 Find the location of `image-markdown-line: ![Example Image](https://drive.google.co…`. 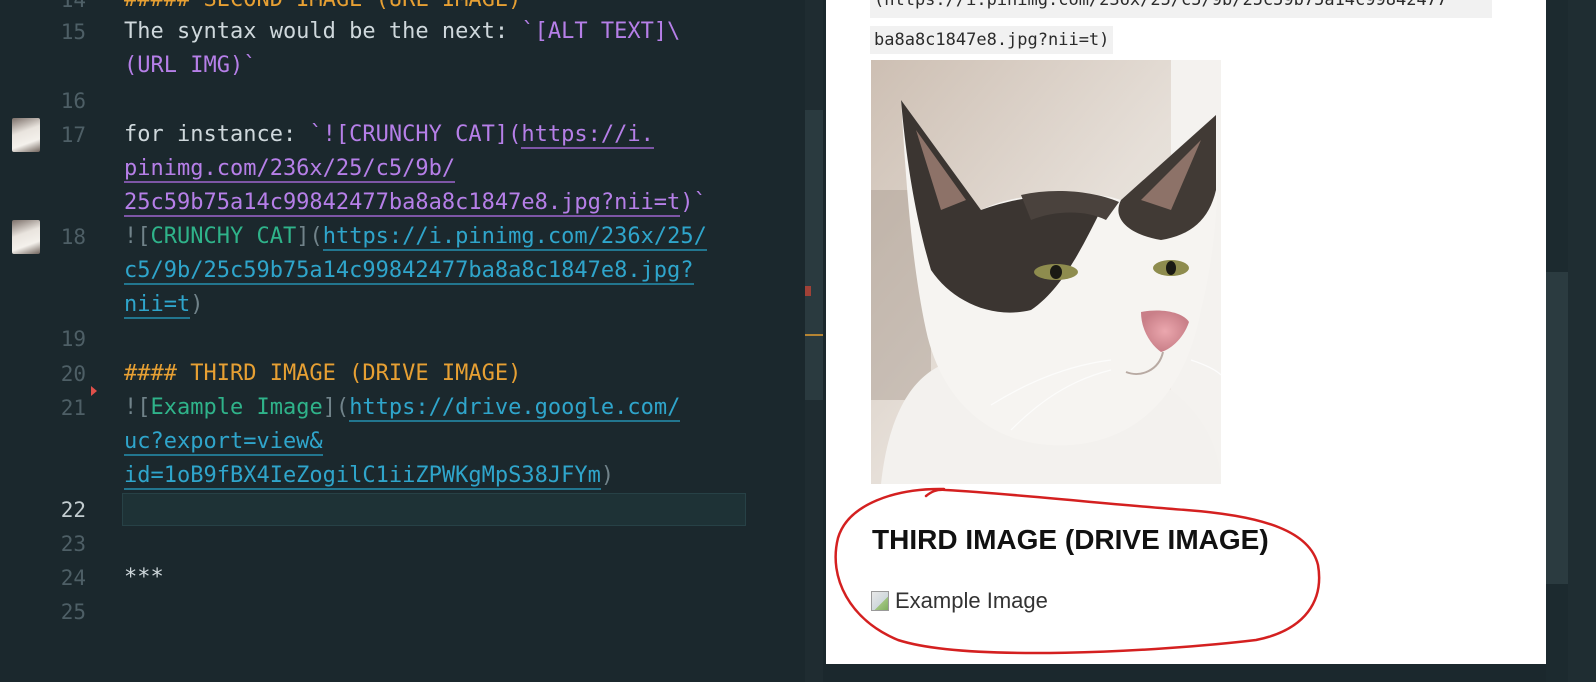

image-markdown-line: ![Example Image](https://drive.google.co… is located at coordinates (402, 408).